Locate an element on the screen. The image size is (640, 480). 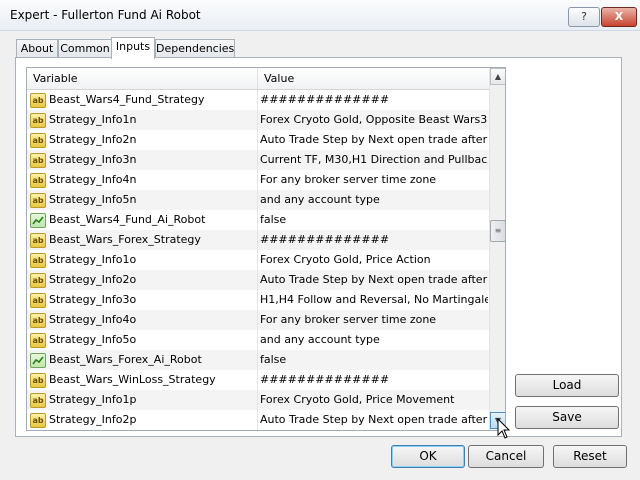
variable-cell: Beast_Wars_Forex_Strategy is located at coordinates (125, 239).